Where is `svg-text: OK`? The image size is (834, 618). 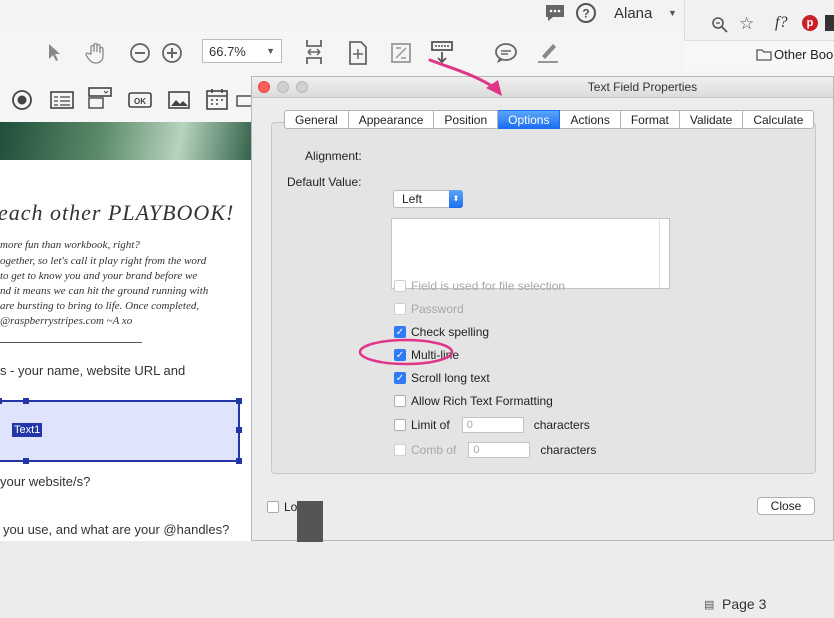 svg-text: OK is located at coordinates (140, 101).